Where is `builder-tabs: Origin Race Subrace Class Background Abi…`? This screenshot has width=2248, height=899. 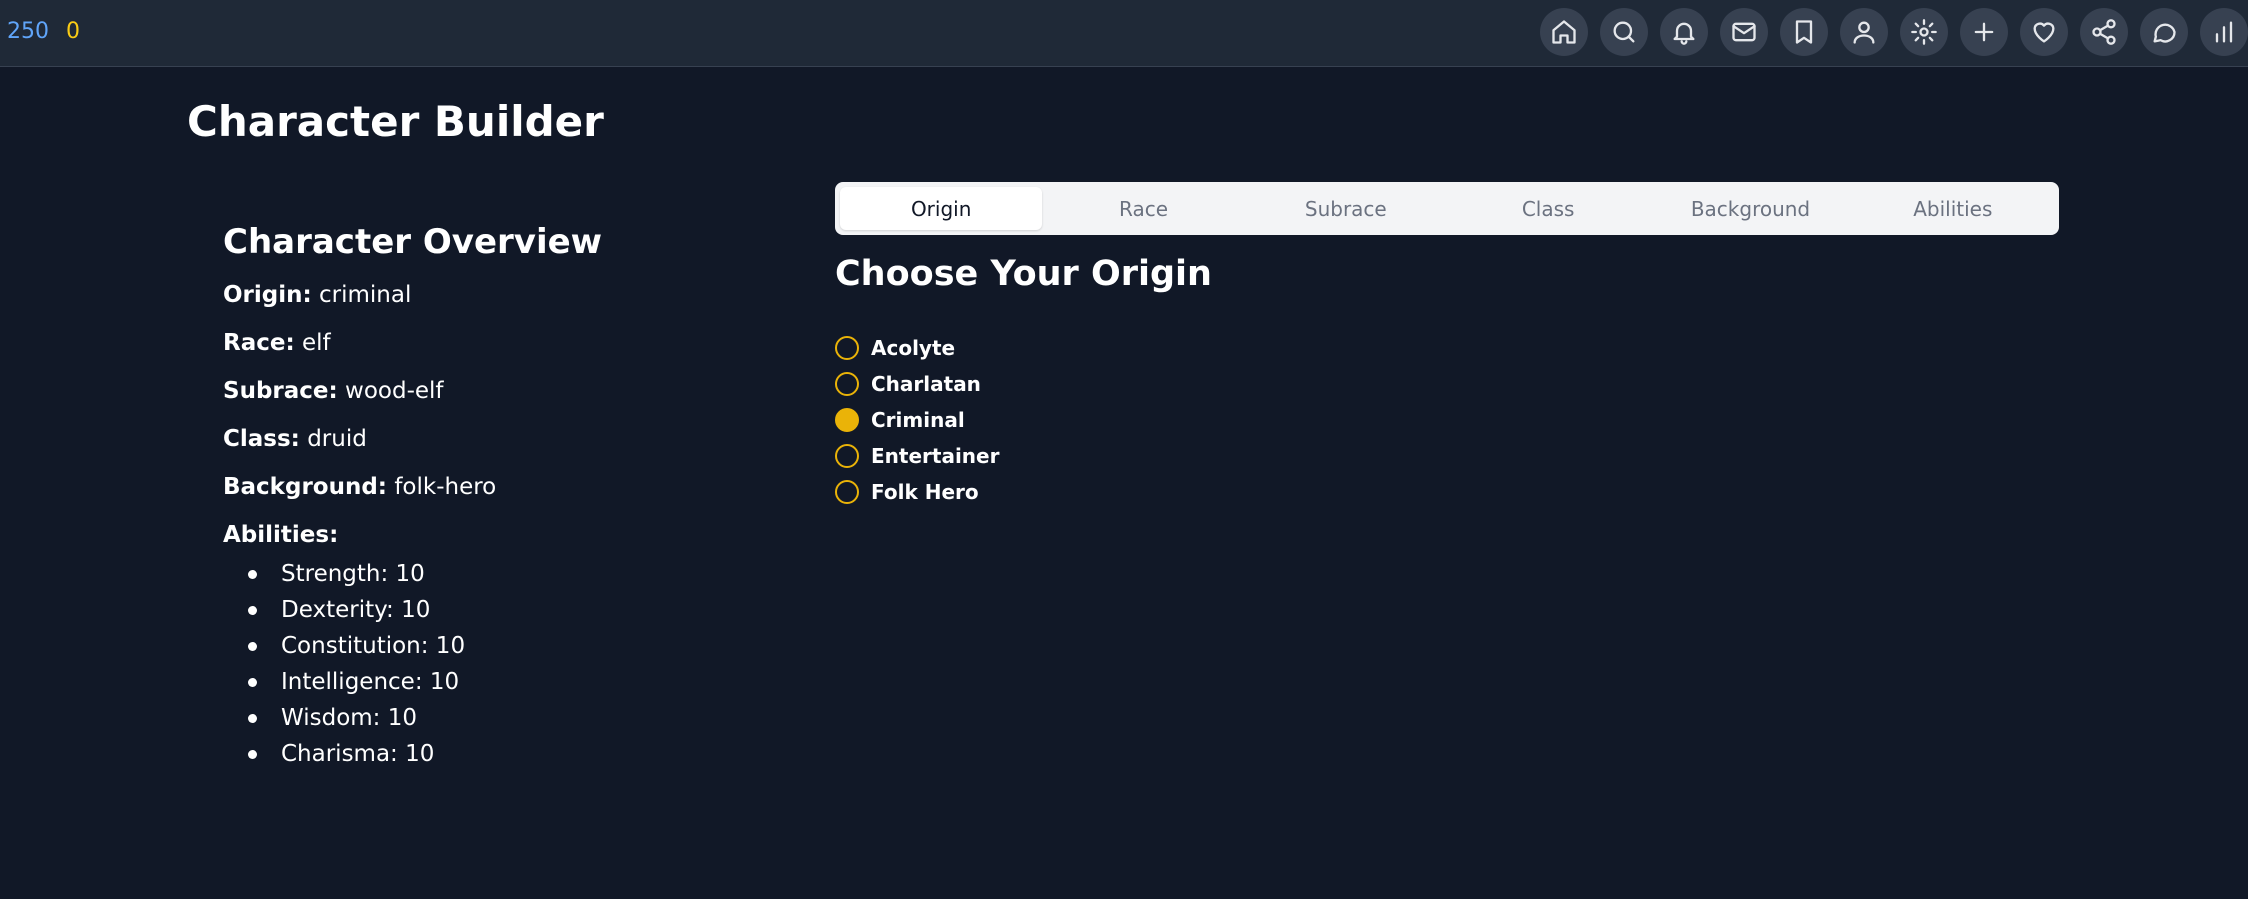 builder-tabs: Origin Race Subrace Class Background Abi… is located at coordinates (1447, 208).